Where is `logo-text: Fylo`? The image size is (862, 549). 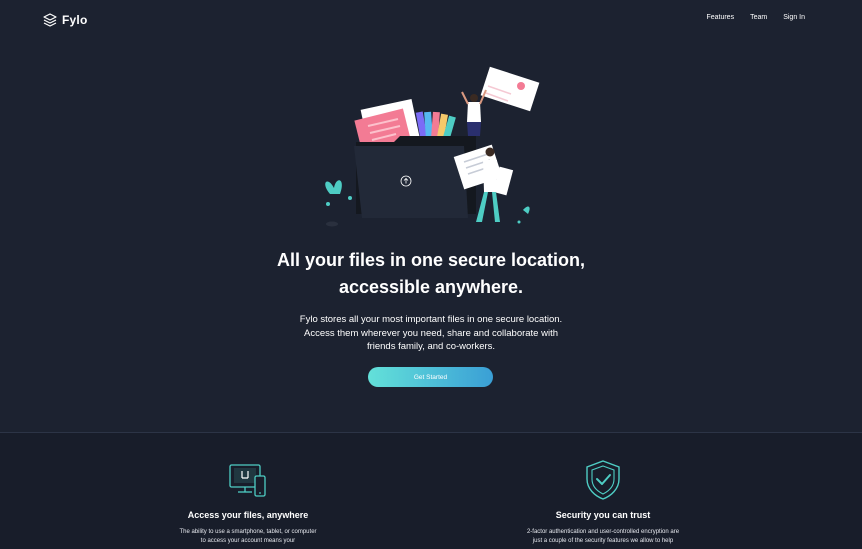 logo-text: Fylo is located at coordinates (75, 20).